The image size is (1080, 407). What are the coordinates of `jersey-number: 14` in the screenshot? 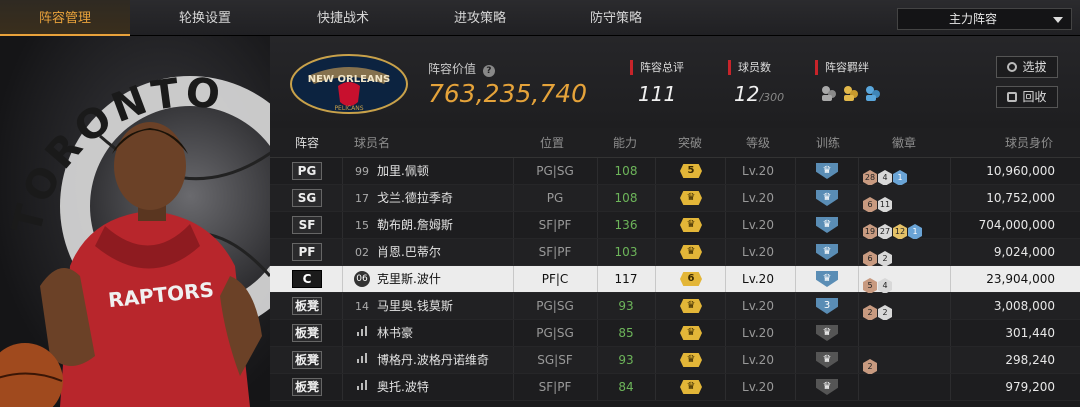 It's located at (362, 306).